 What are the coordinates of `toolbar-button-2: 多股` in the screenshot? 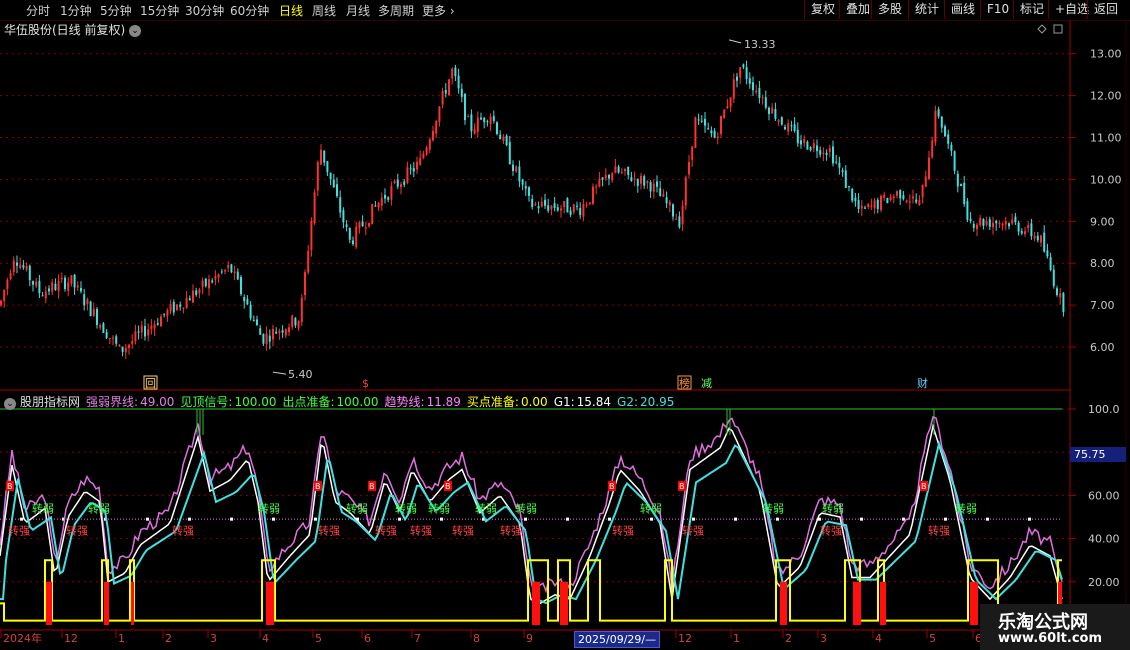 It's located at (889, 9).